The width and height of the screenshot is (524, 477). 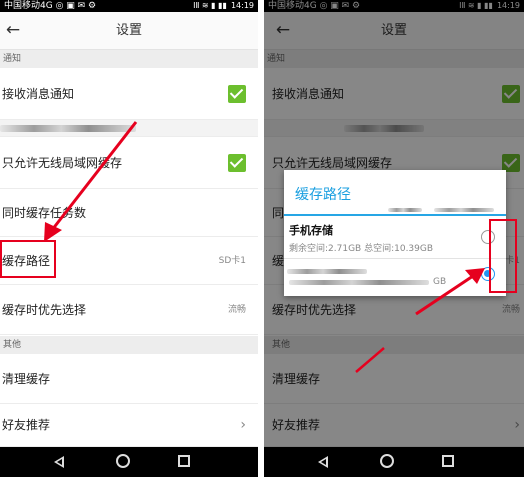 I want to click on setting-label: 只允许无线局域网缓存, so click(x=62, y=163).